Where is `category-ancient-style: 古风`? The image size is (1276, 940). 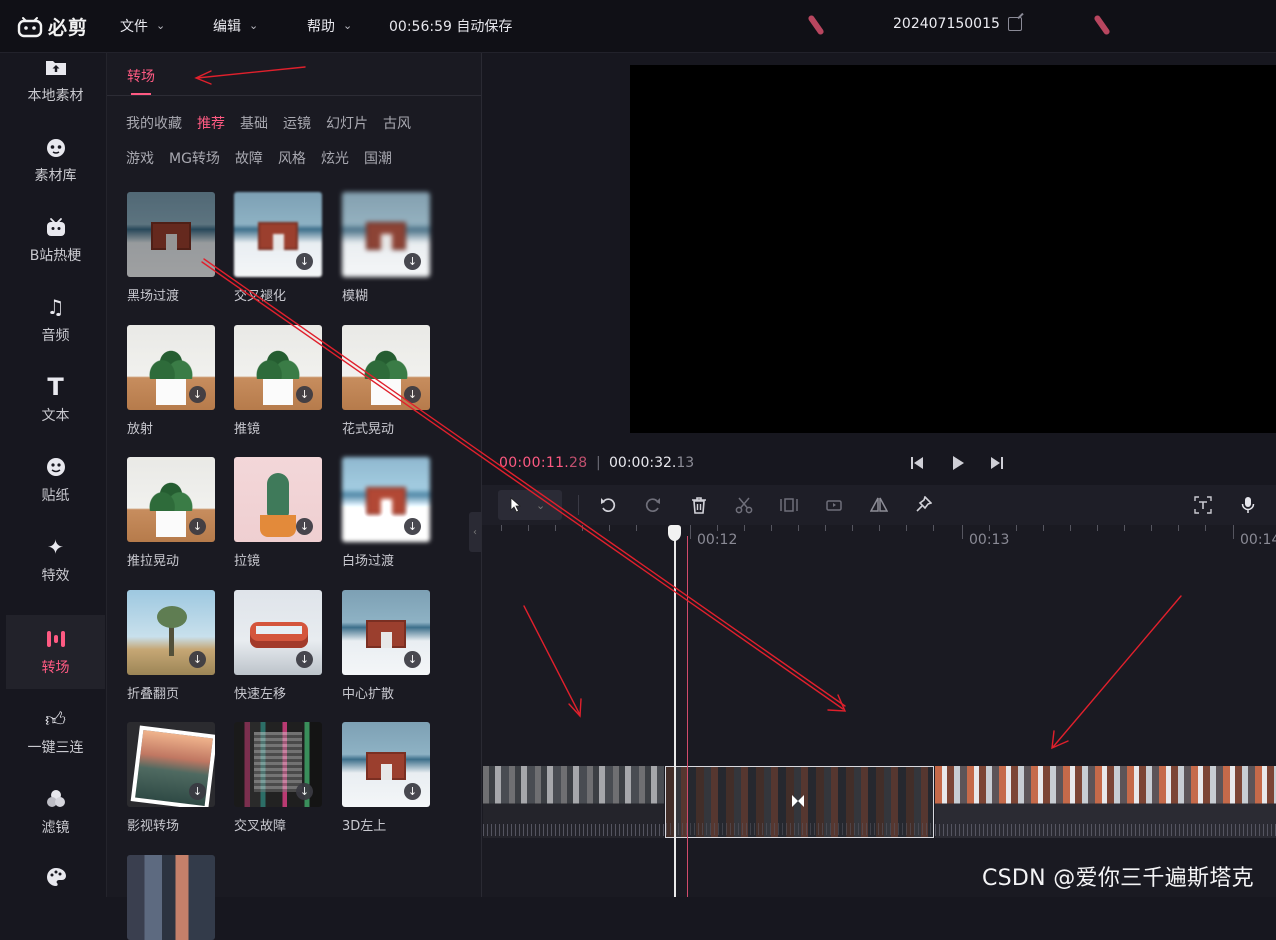
category-ancient-style: 古风 is located at coordinates (397, 123).